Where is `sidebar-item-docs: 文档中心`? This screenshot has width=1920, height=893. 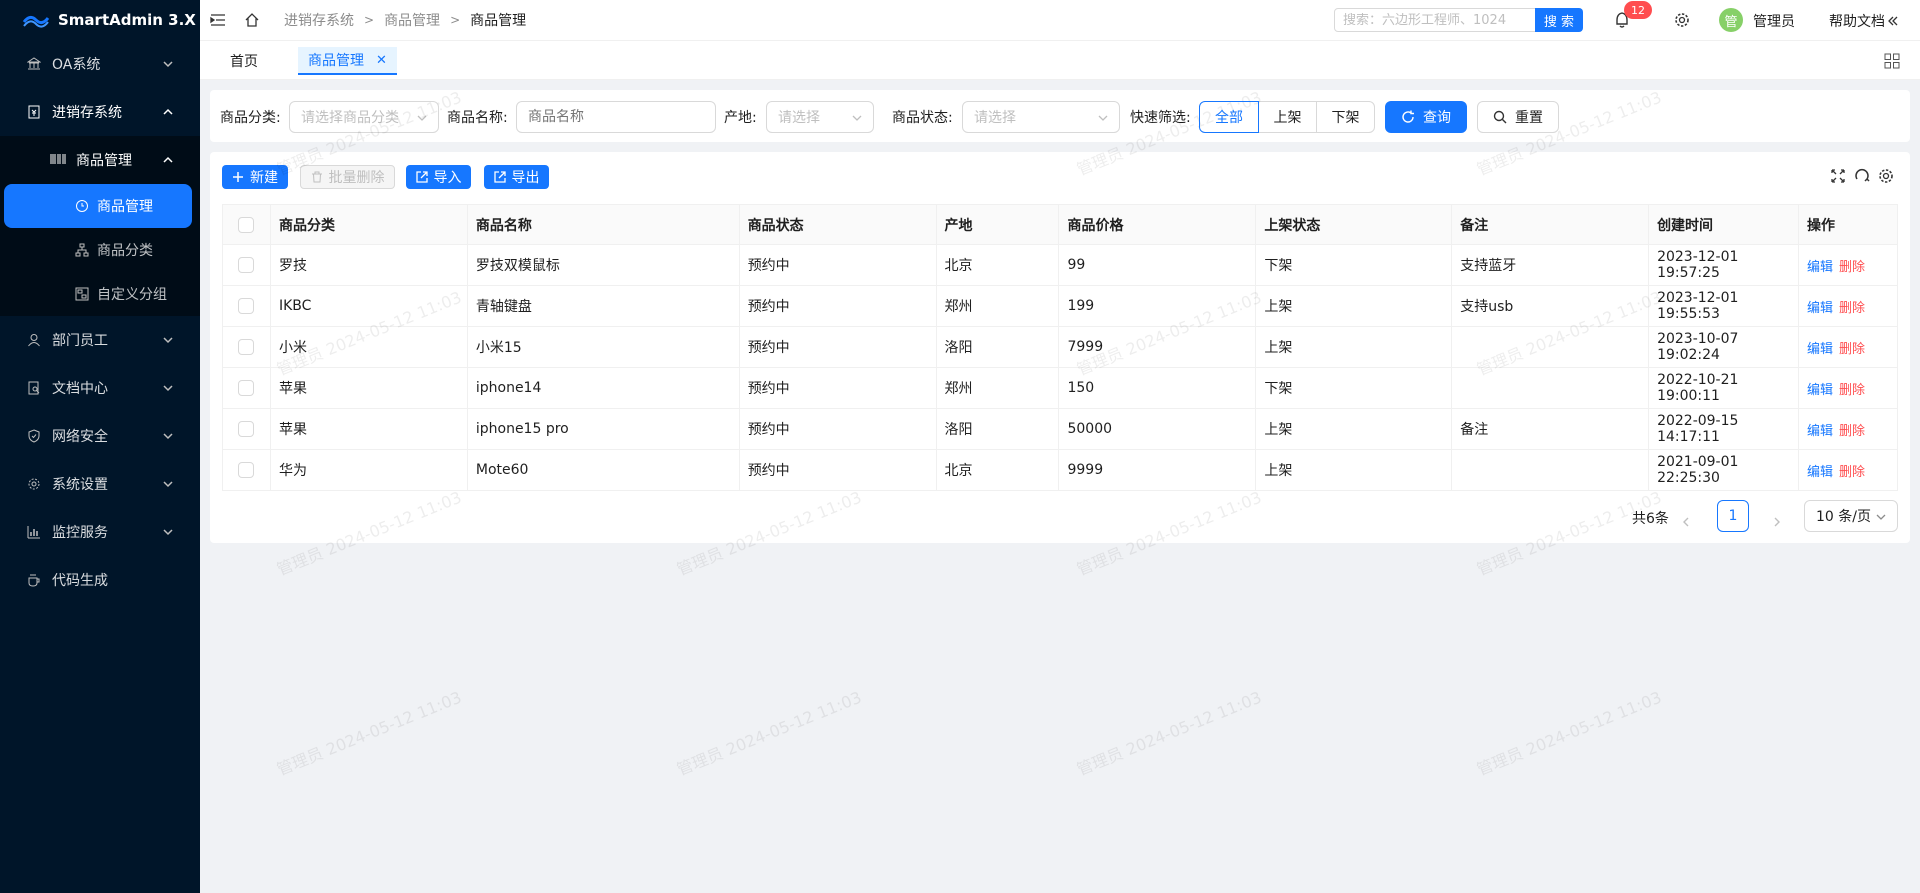 sidebar-item-docs: 文档中心 is located at coordinates (100, 388).